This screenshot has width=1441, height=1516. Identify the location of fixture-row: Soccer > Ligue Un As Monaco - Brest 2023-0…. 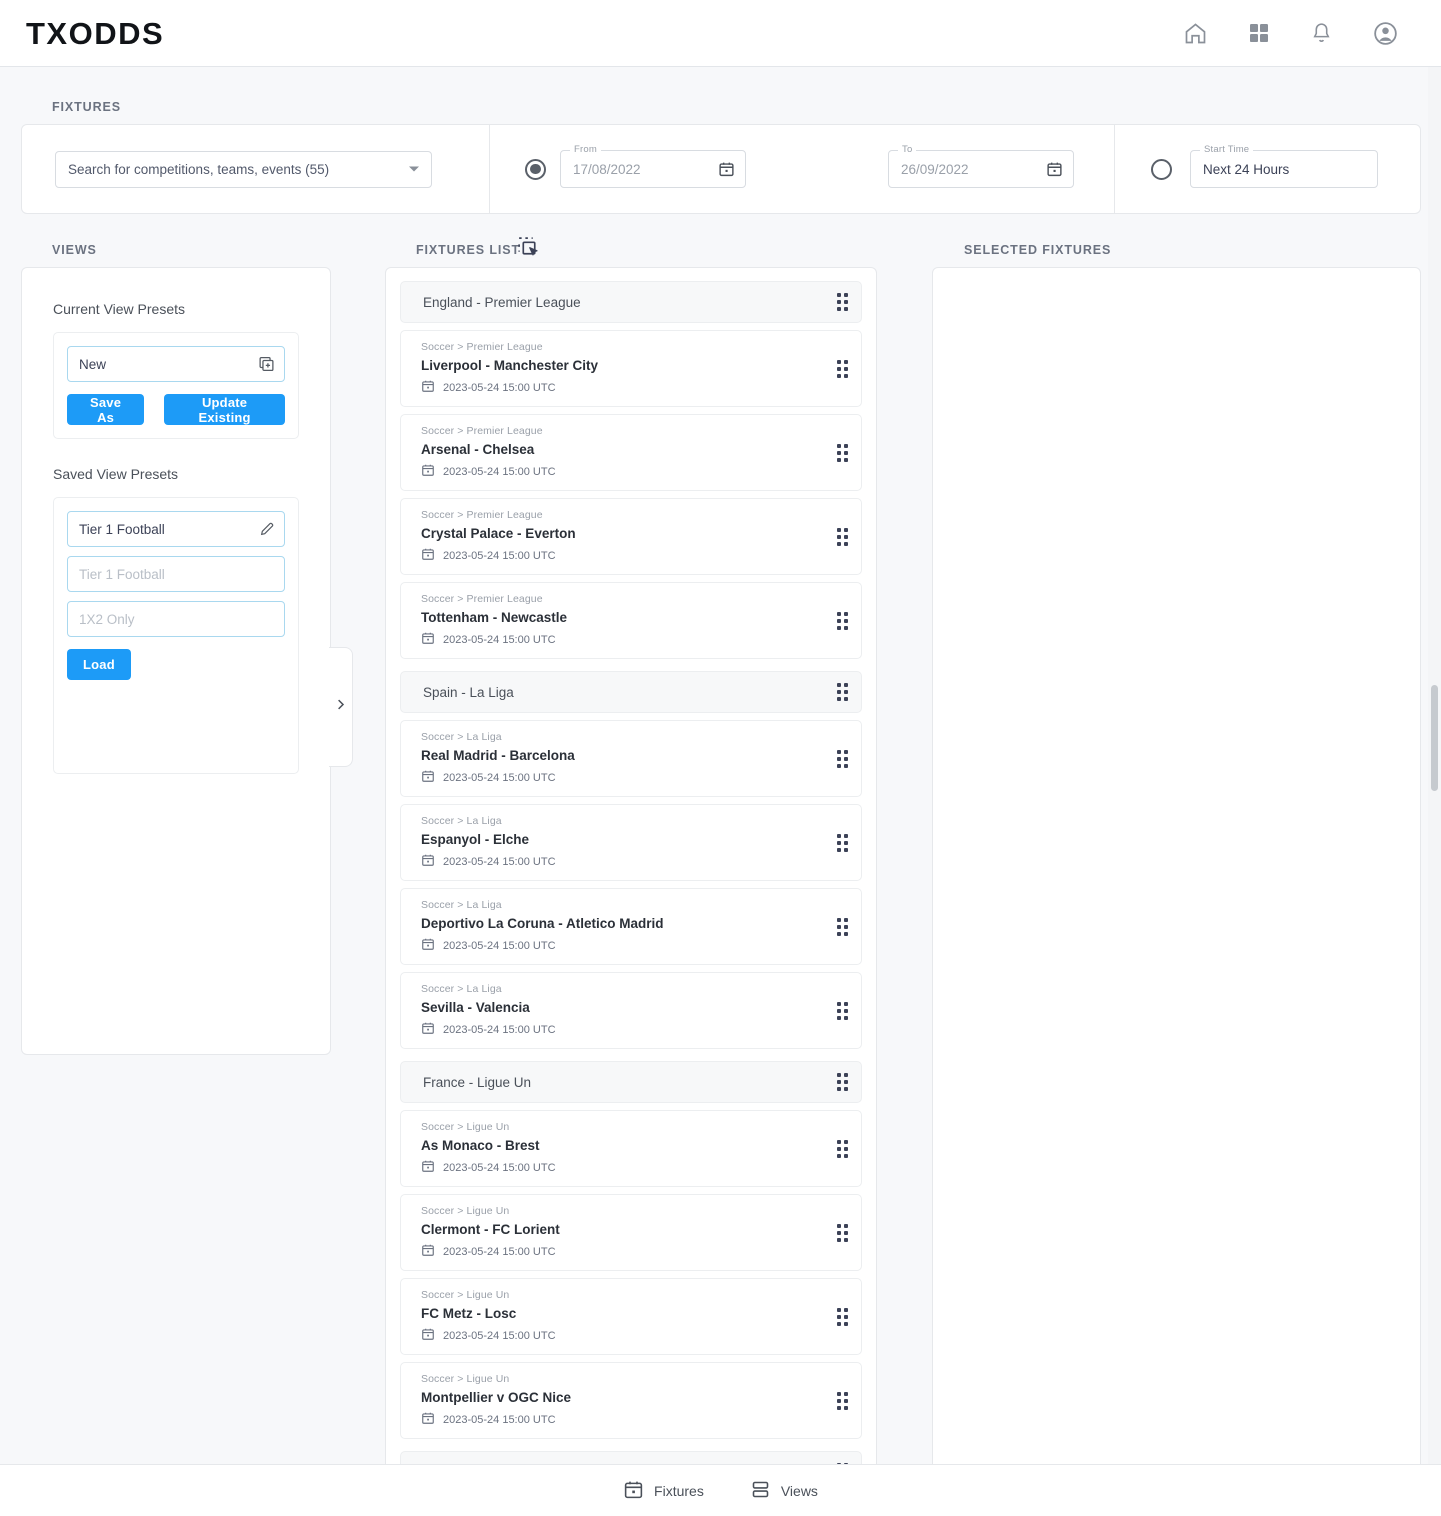
(631, 1148).